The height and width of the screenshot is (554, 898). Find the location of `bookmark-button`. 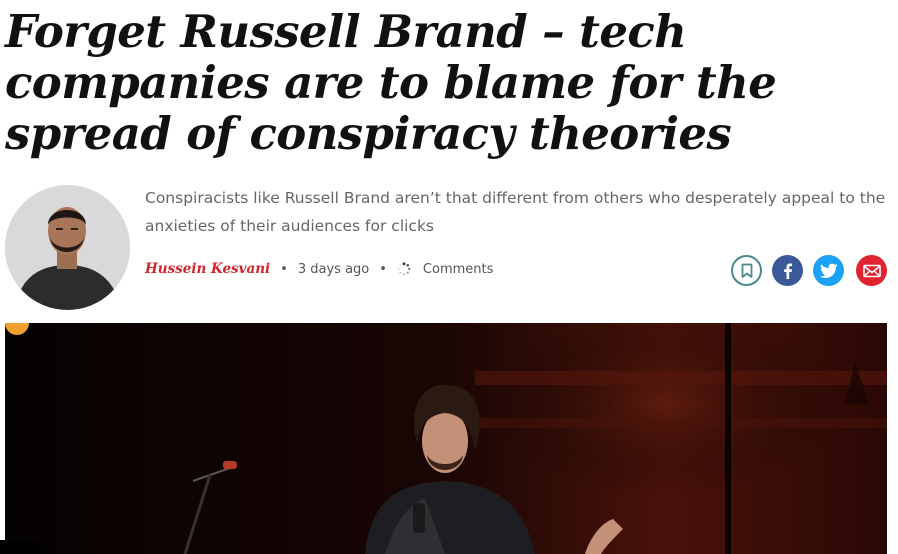

bookmark-button is located at coordinates (746, 270).